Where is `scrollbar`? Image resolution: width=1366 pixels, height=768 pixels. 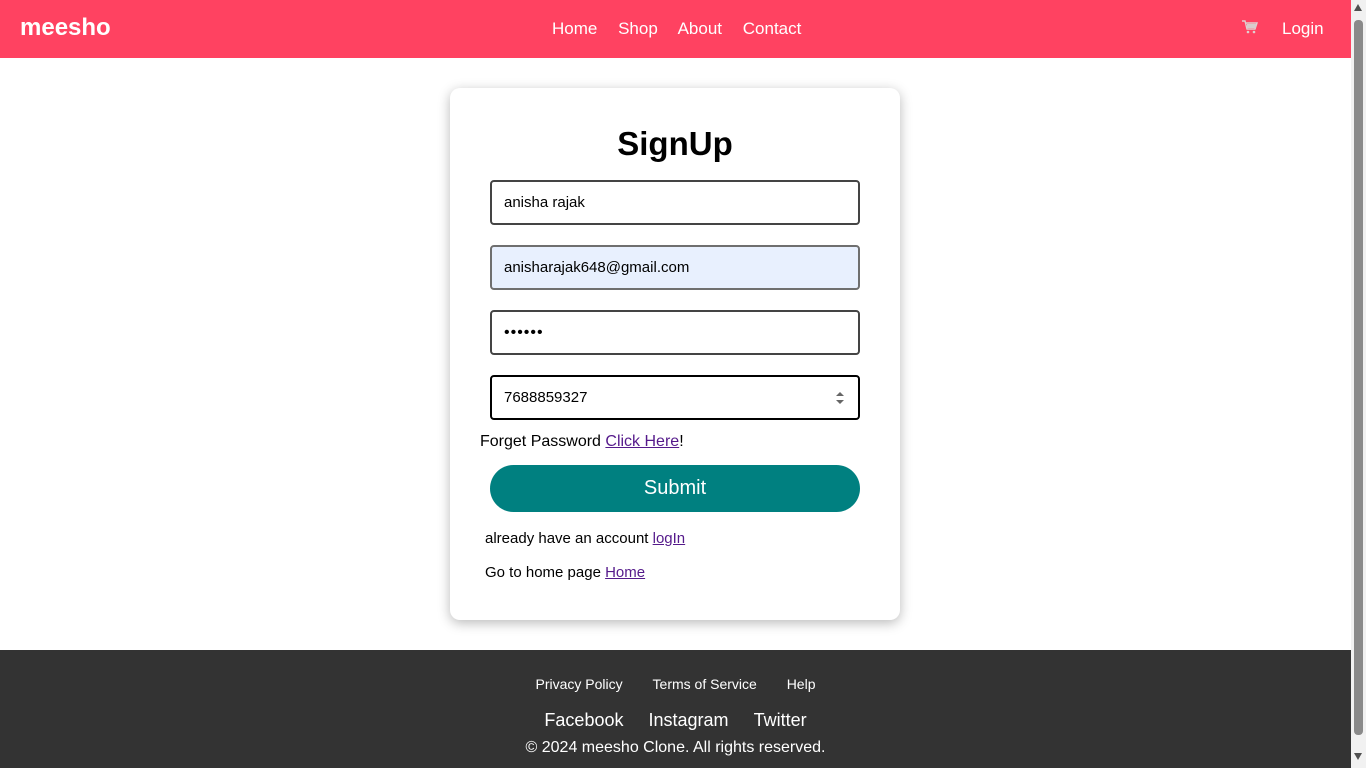
scrollbar is located at coordinates (1358, 384).